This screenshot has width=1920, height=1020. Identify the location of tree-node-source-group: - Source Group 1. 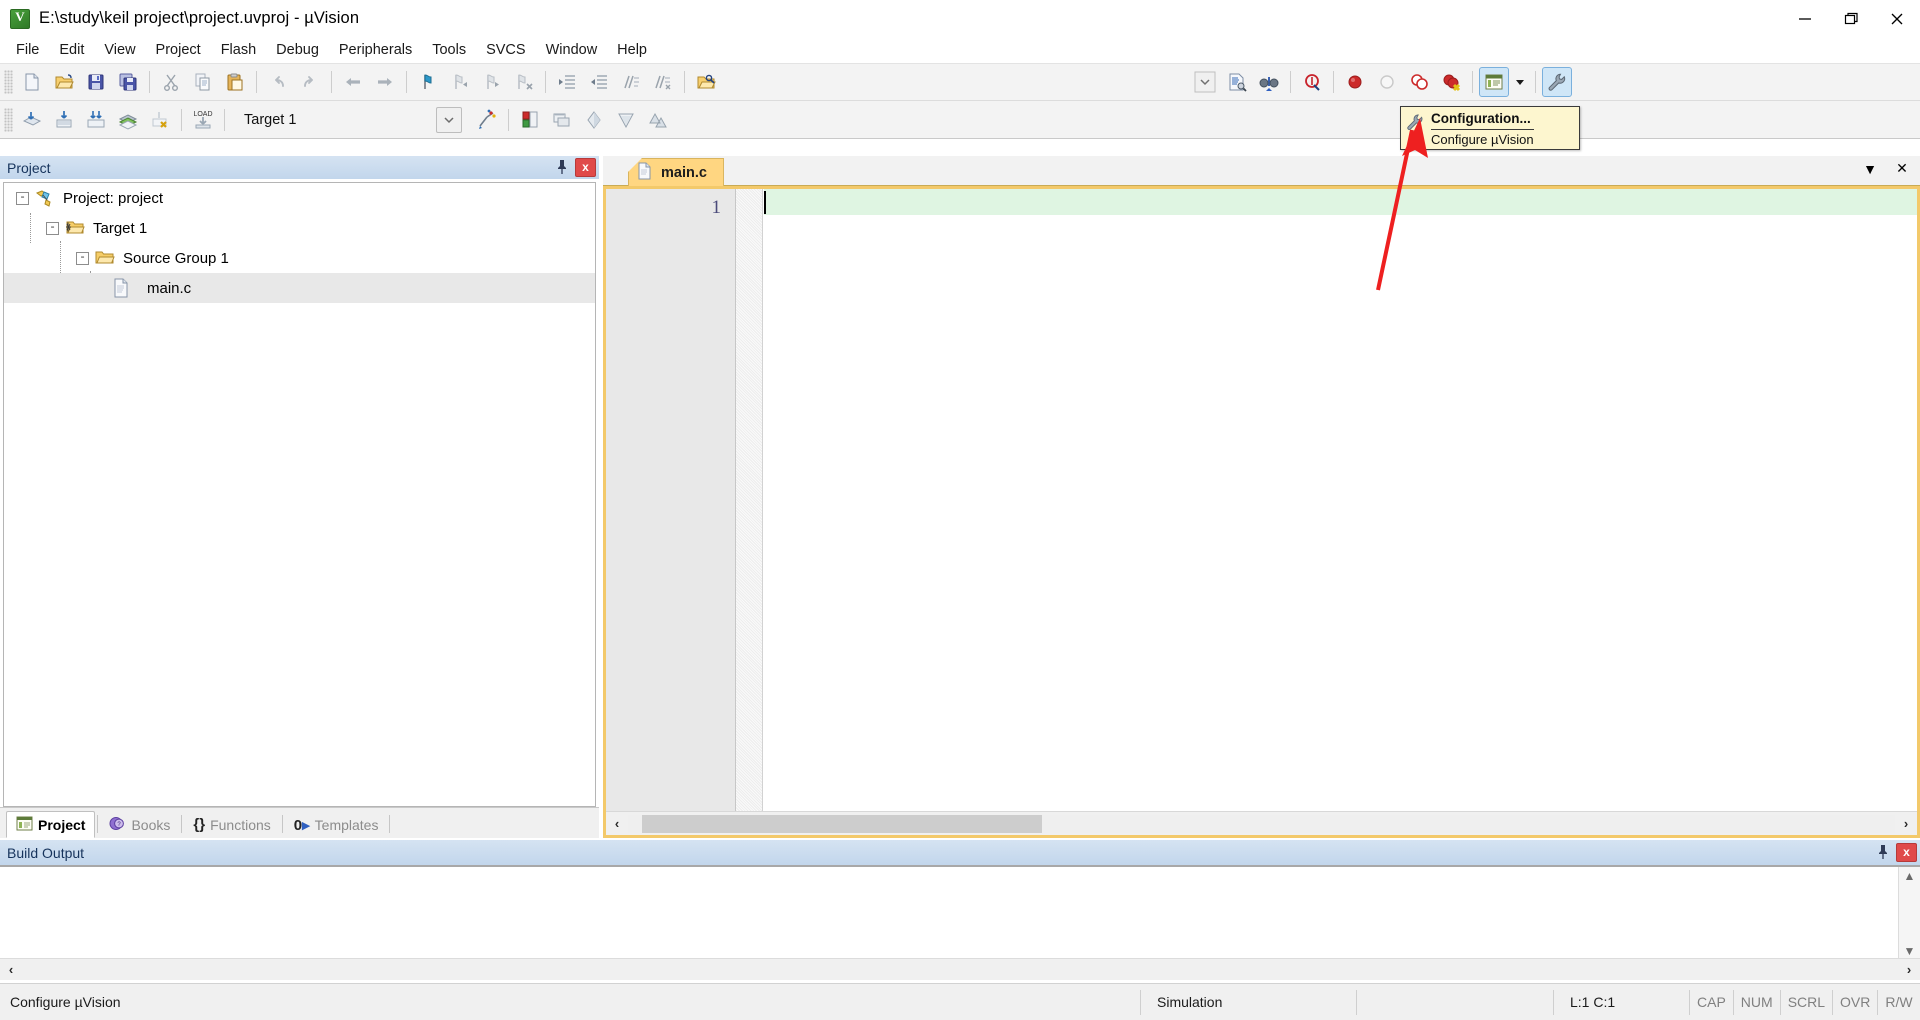
(299, 258).